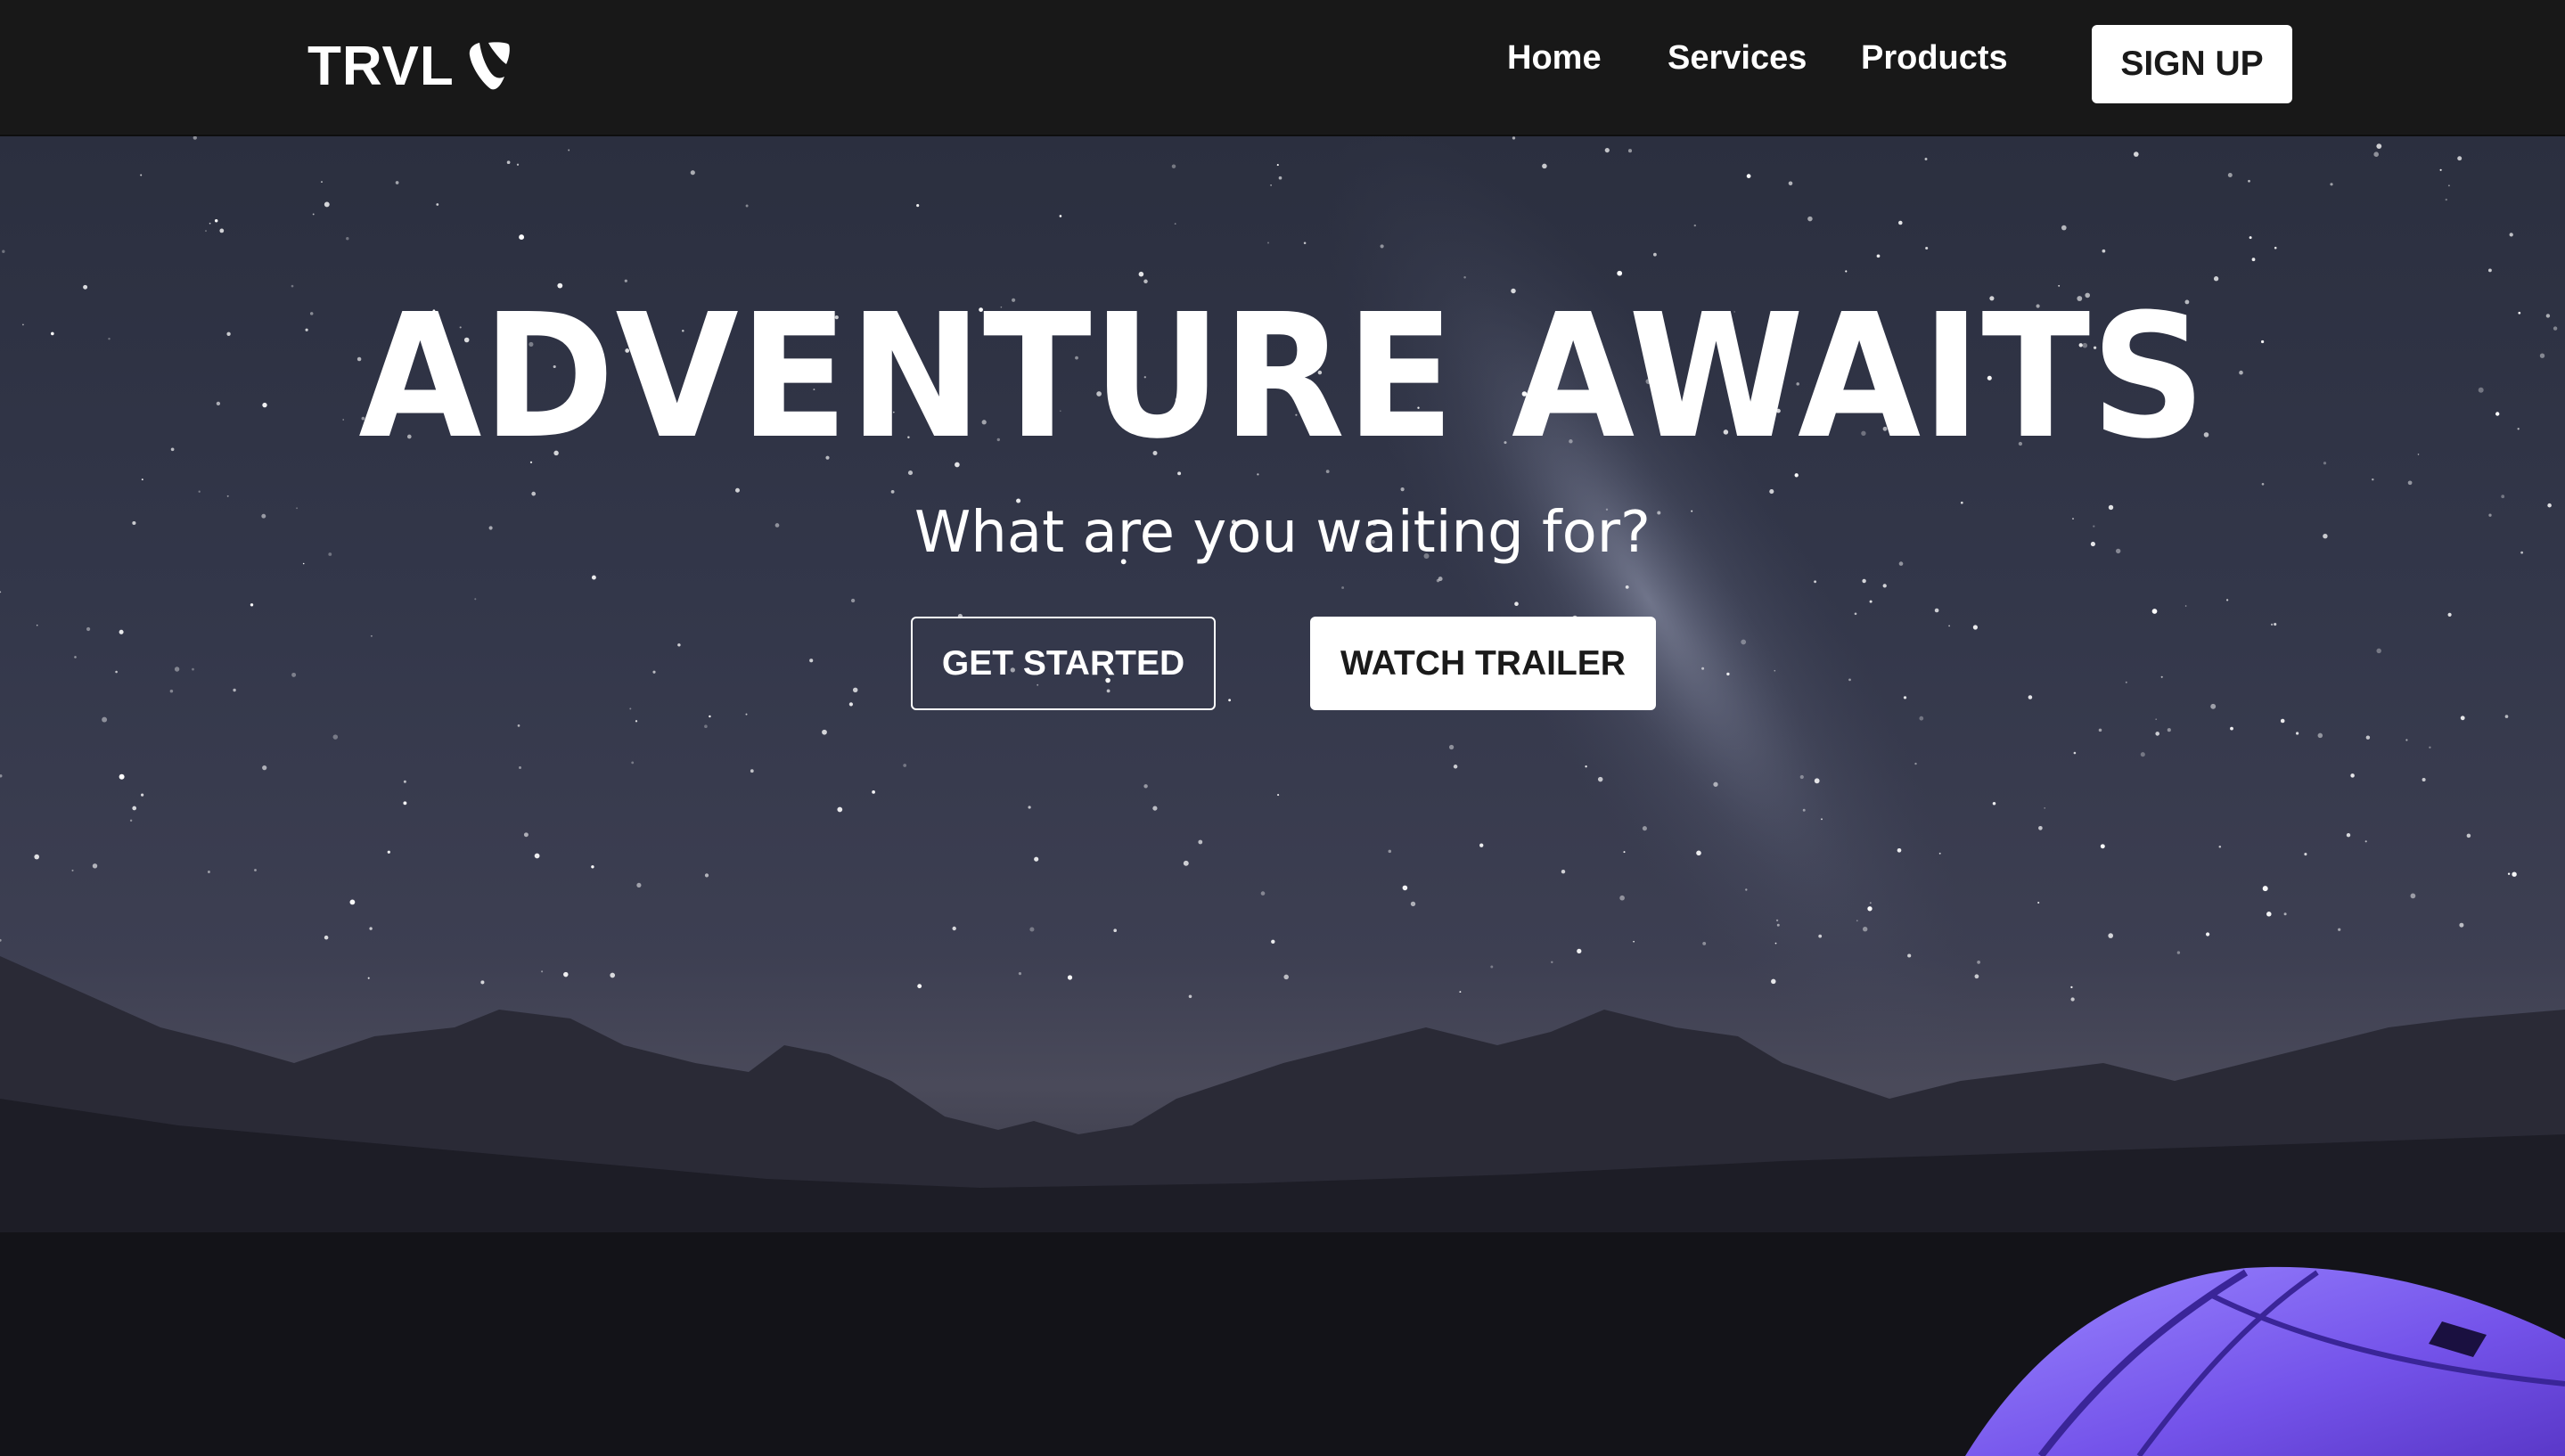 This screenshot has width=2565, height=1456. What do you see at coordinates (1282, 533) in the screenshot?
I see `hero-subtitle: What are you waiting for?` at bounding box center [1282, 533].